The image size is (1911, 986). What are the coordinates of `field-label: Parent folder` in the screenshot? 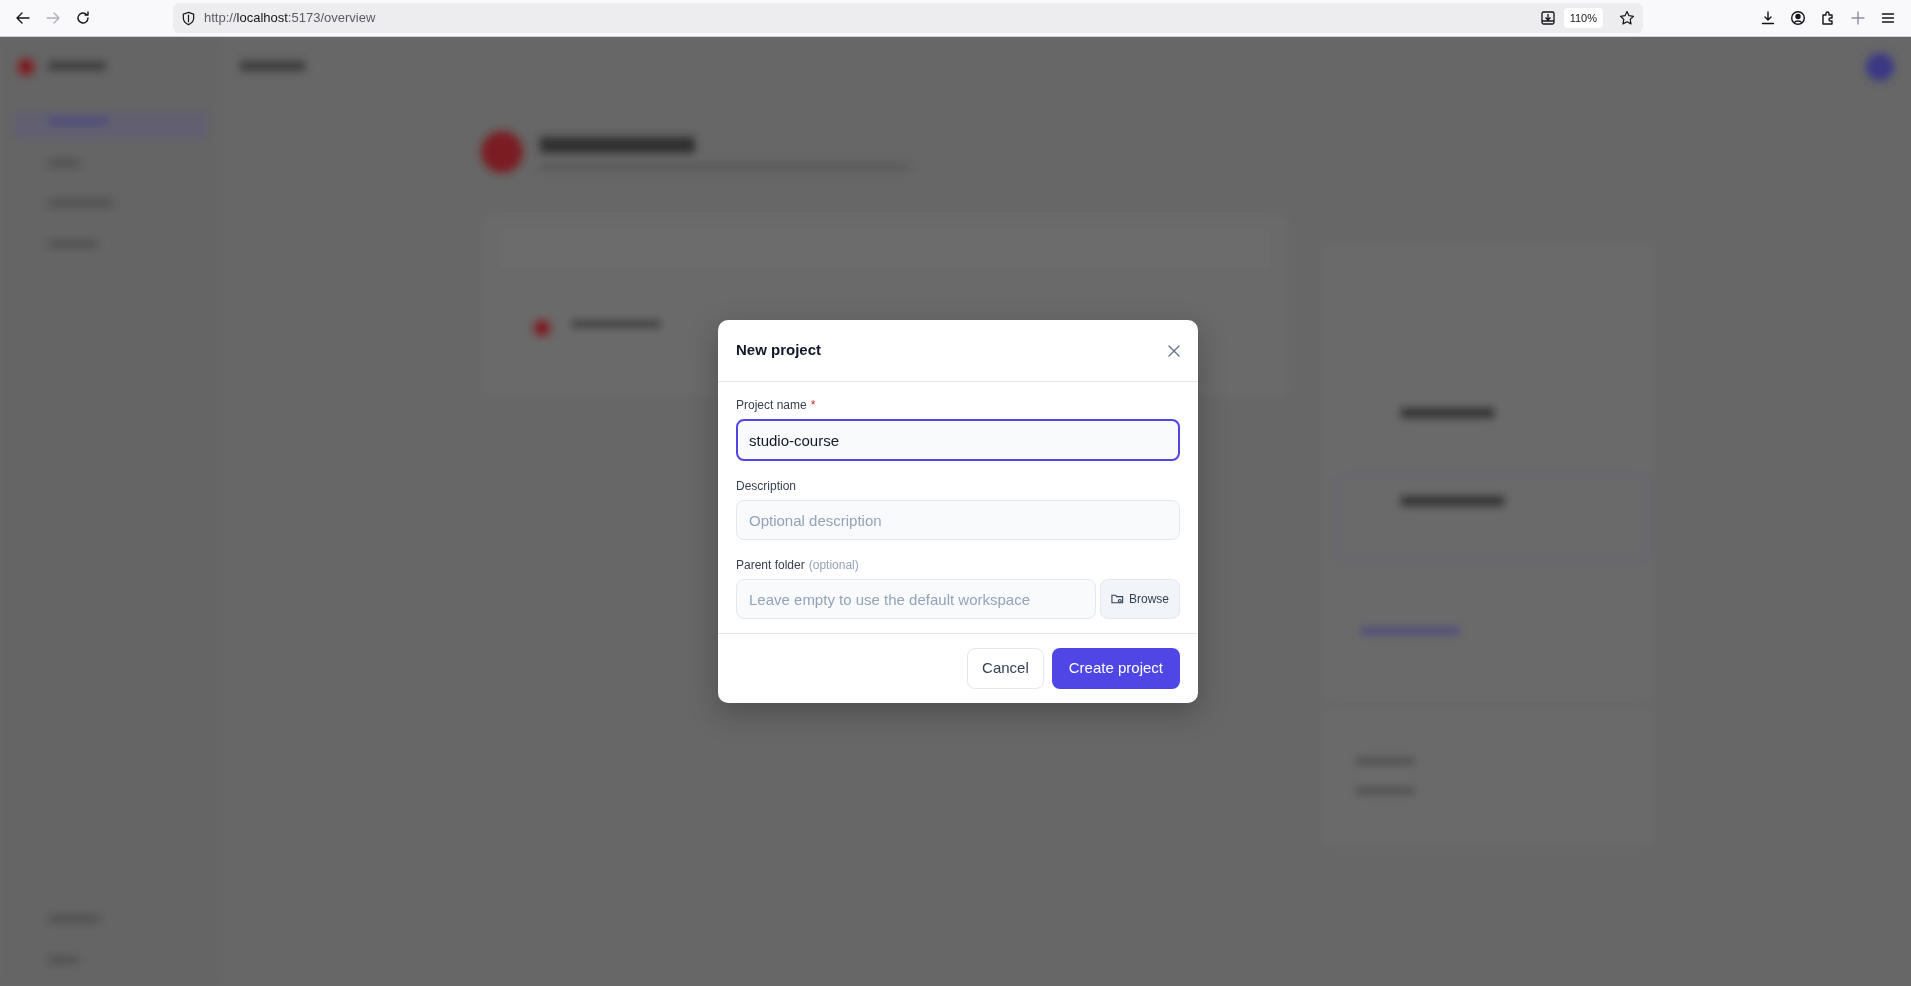 It's located at (770, 565).